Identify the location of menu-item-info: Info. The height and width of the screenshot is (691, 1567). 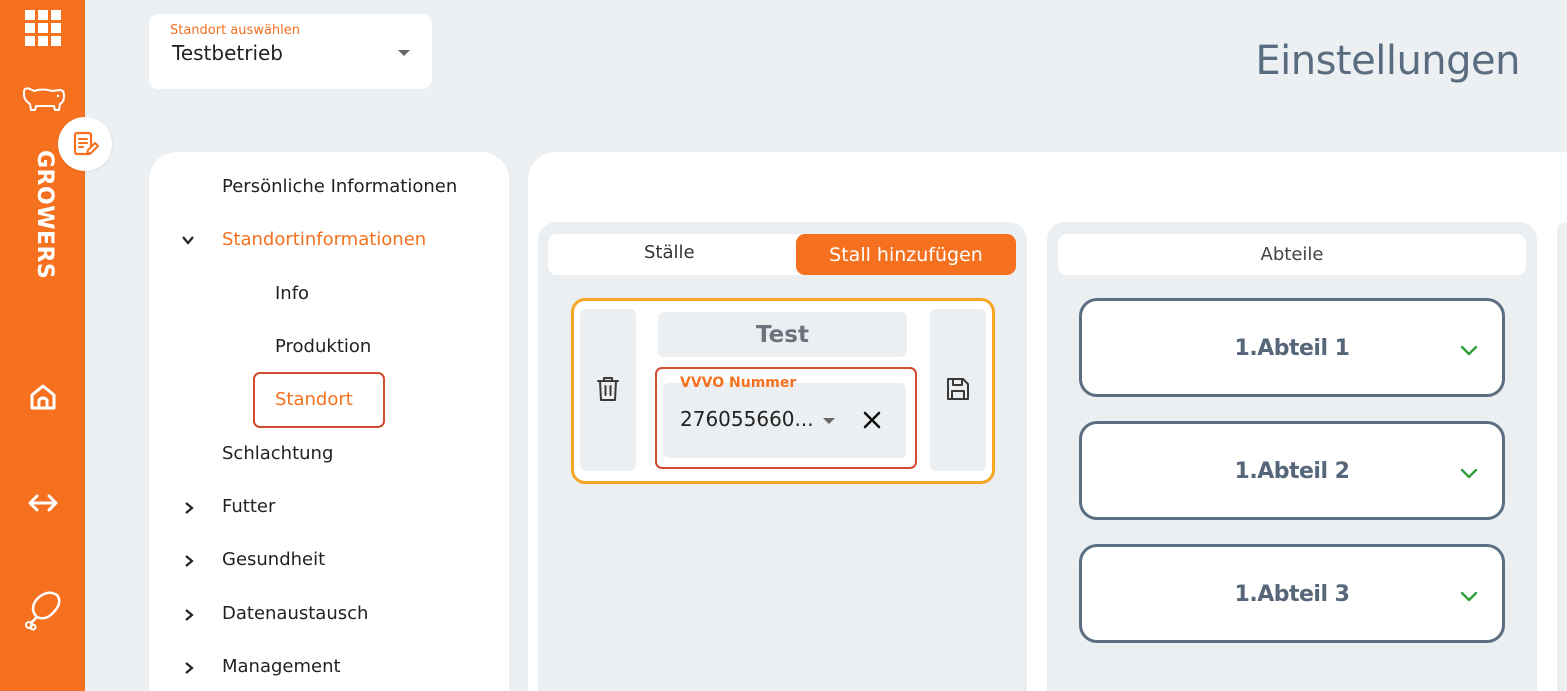
(292, 293).